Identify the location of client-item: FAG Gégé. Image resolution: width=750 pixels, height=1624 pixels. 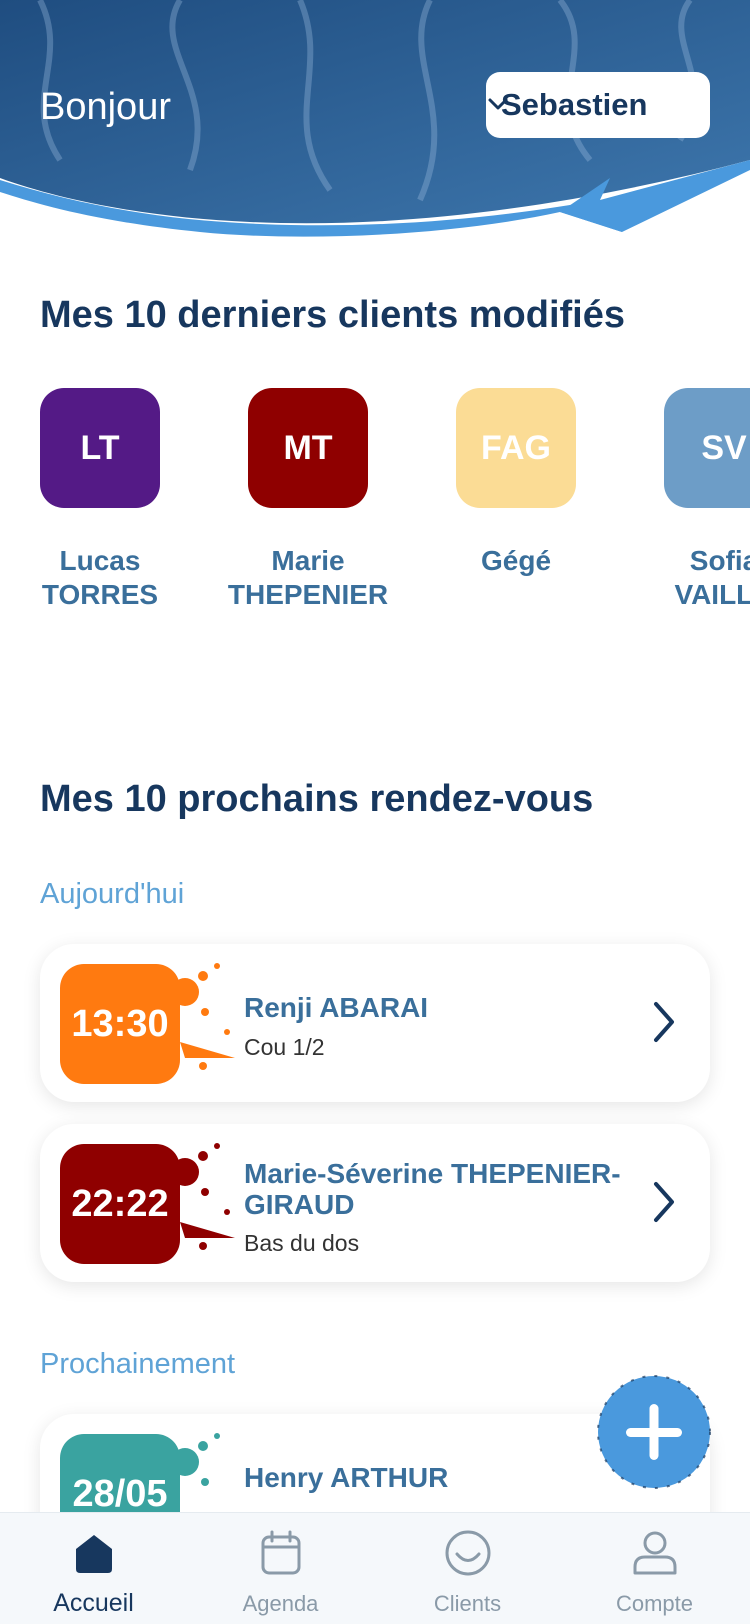
(516, 483).